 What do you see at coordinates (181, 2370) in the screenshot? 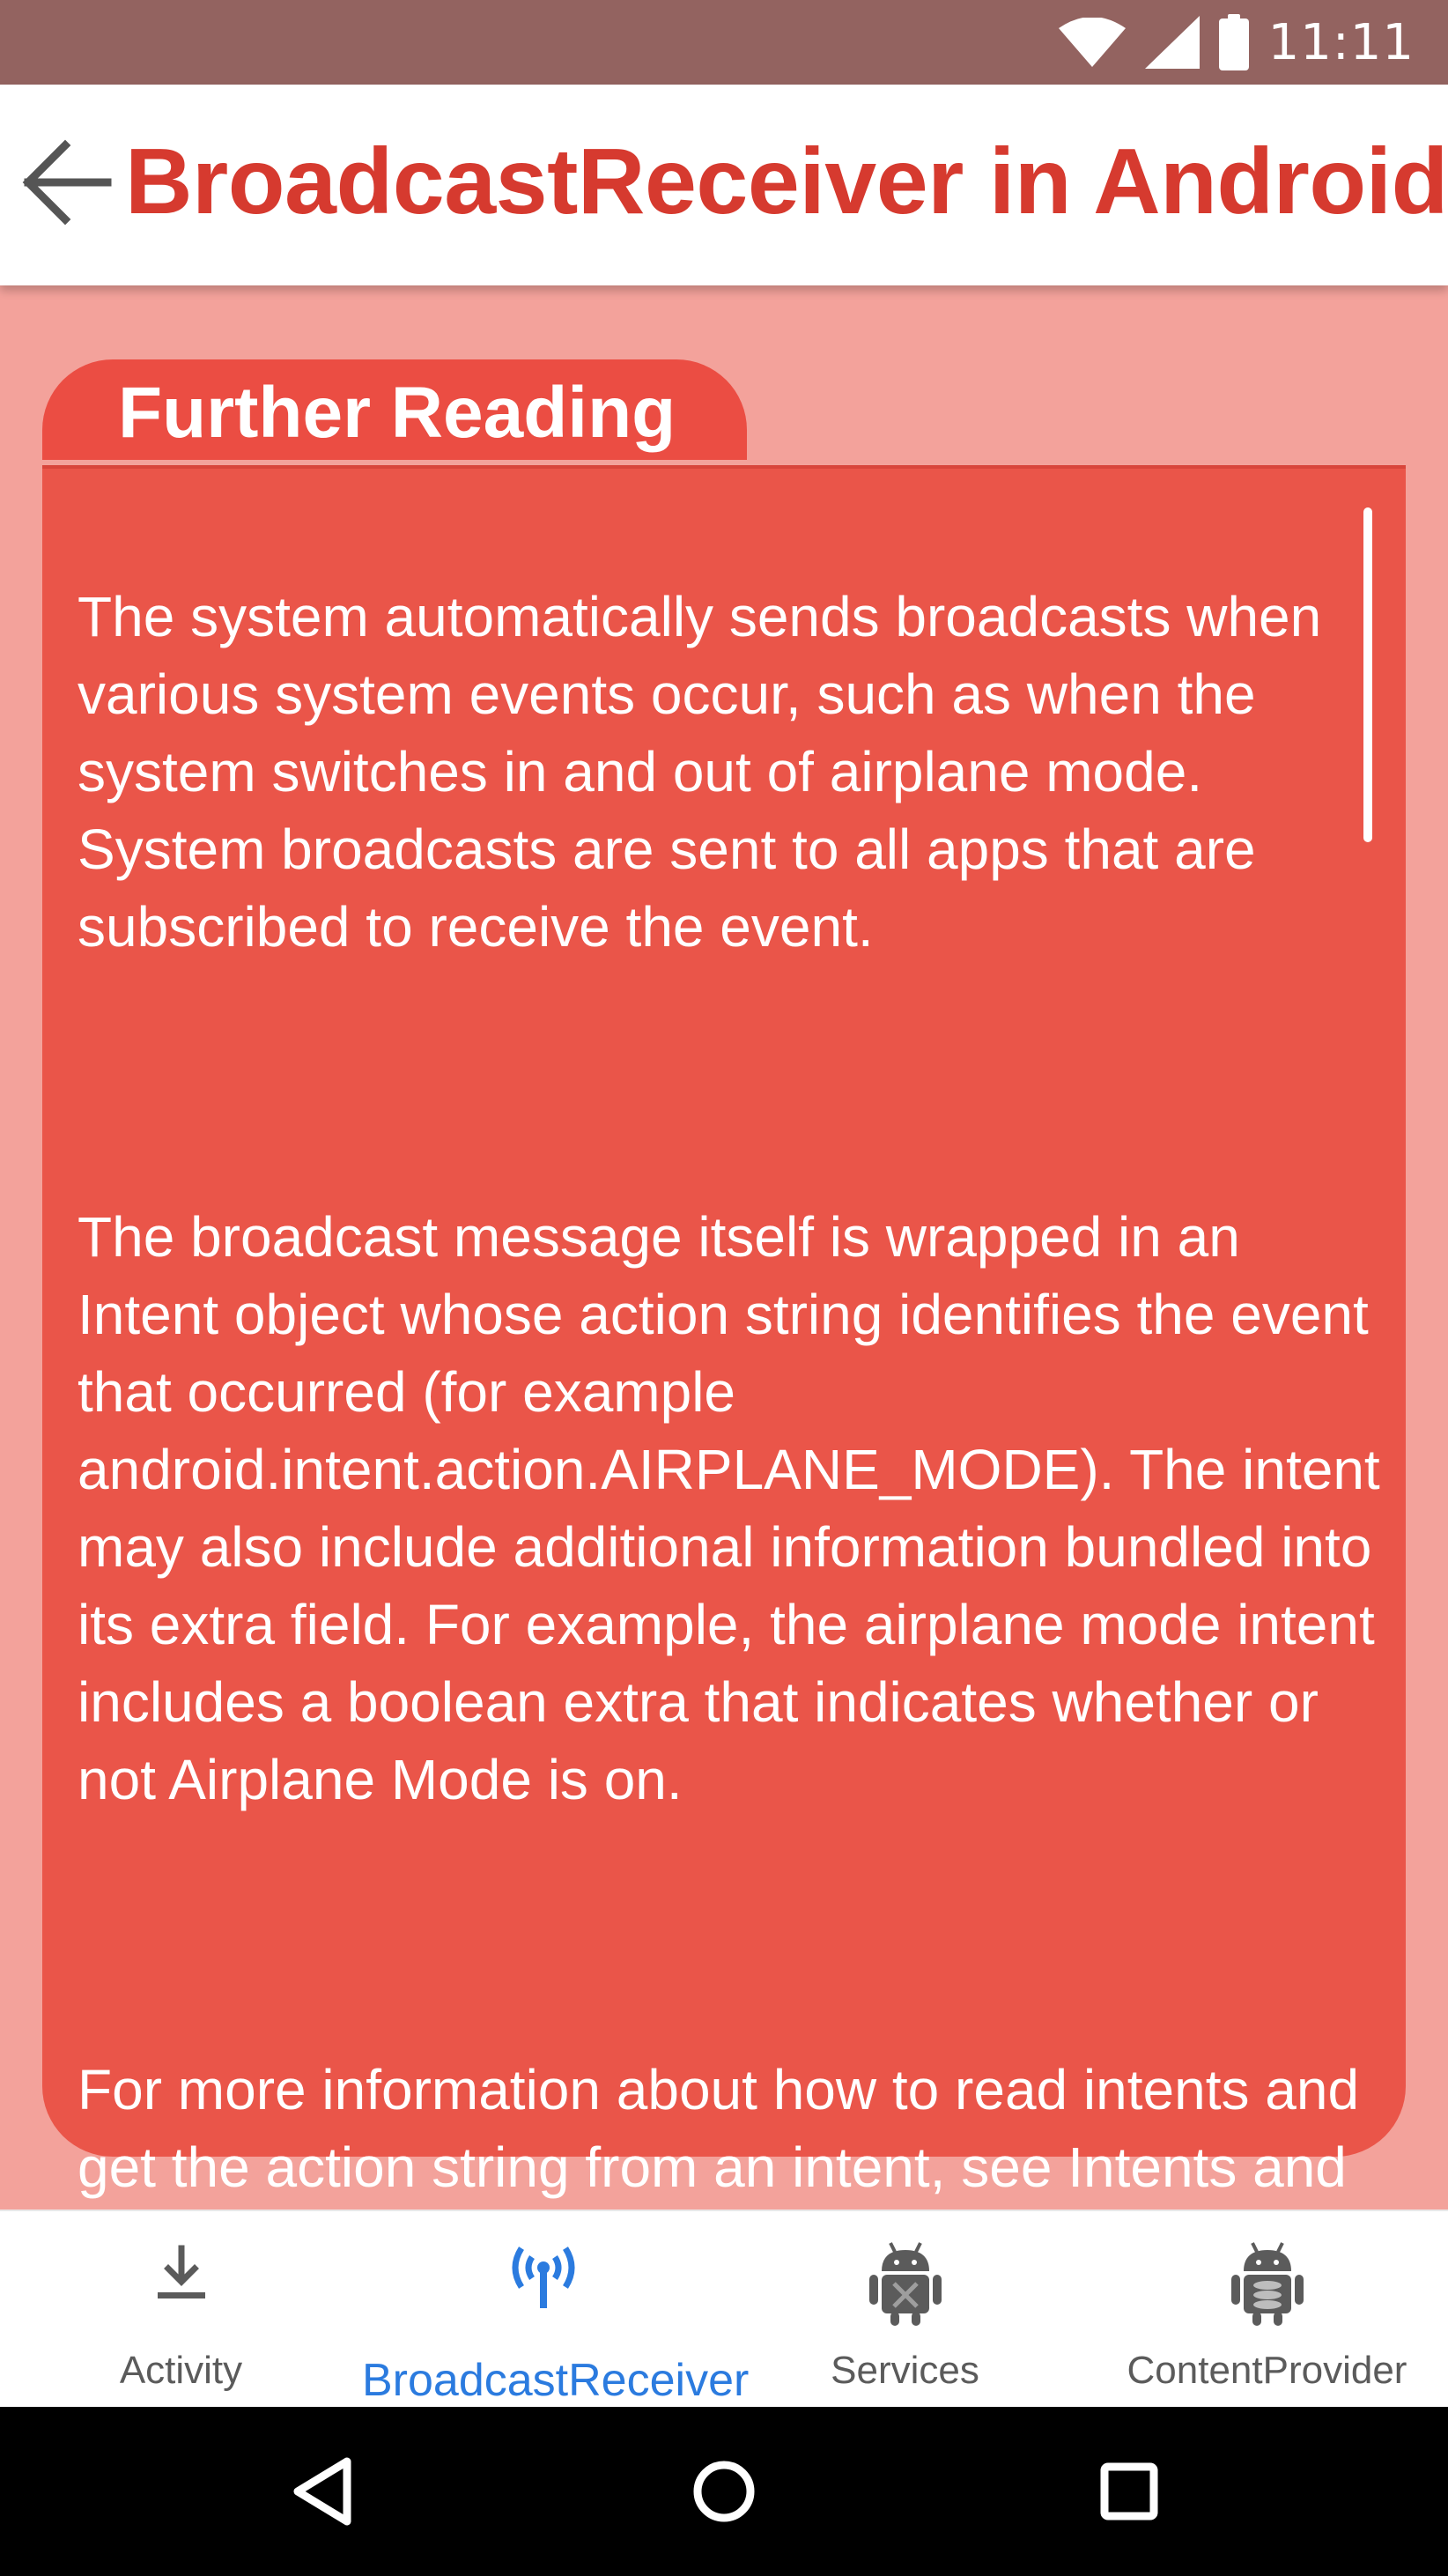
I see `nav-label-activity: Activity` at bounding box center [181, 2370].